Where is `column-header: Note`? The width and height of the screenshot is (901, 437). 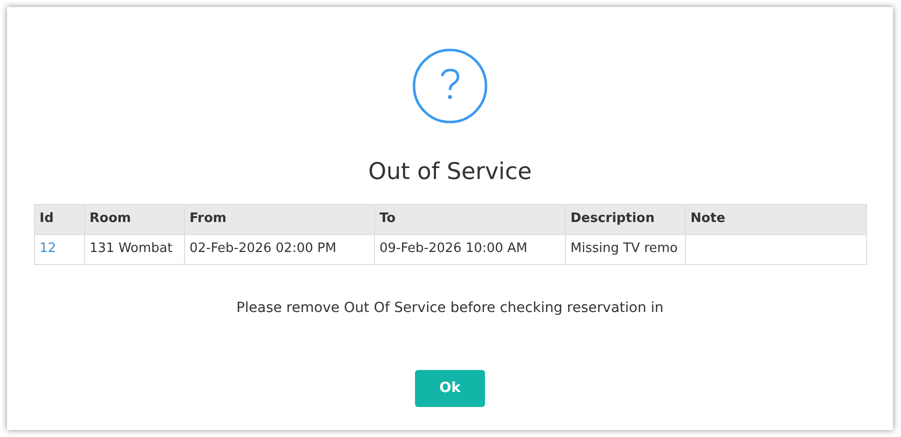
column-header: Note is located at coordinates (775, 219).